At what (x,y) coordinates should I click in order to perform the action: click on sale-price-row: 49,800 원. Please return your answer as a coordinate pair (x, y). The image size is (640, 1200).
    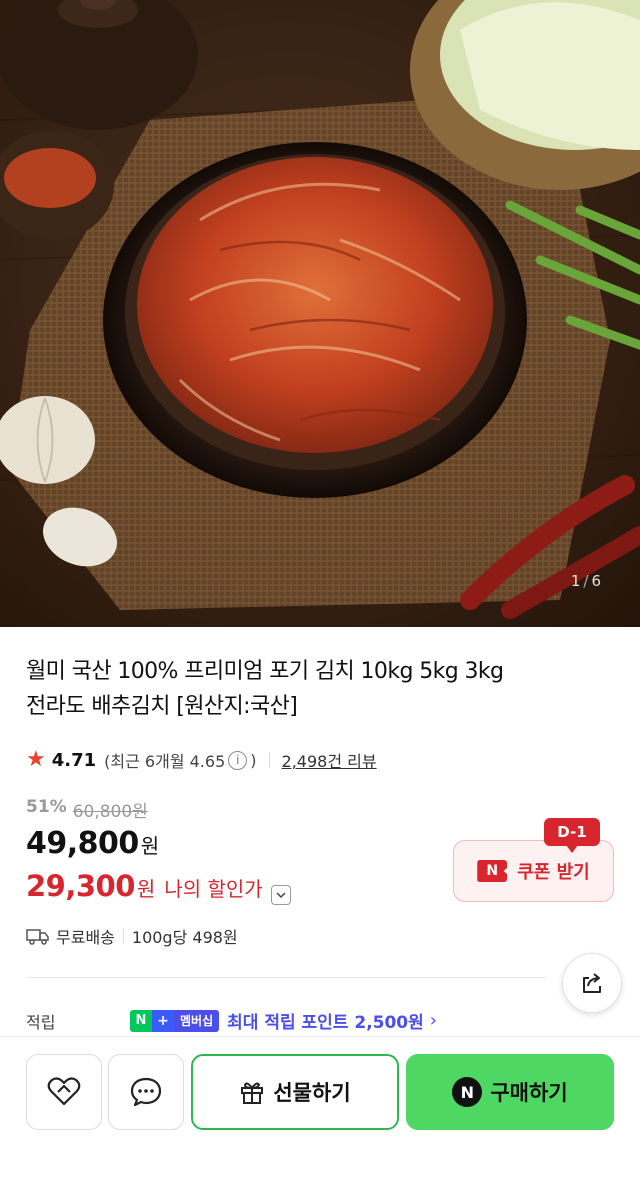
    Looking at the image, I should click on (92, 843).